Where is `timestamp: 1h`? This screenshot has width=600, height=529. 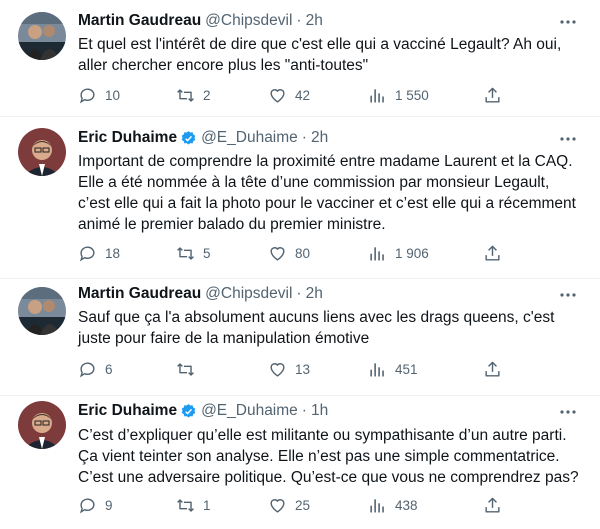 timestamp: 1h is located at coordinates (319, 411).